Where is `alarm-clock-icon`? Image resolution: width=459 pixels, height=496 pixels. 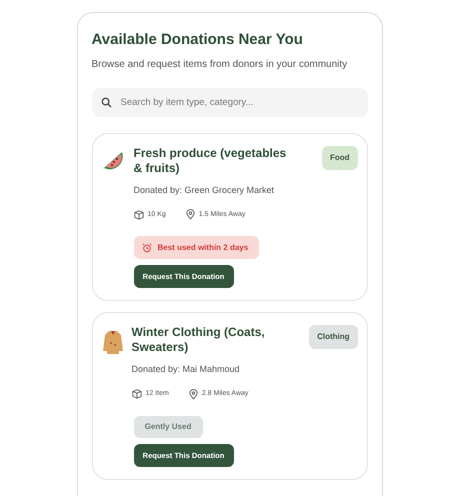
alarm-clock-icon is located at coordinates (147, 247).